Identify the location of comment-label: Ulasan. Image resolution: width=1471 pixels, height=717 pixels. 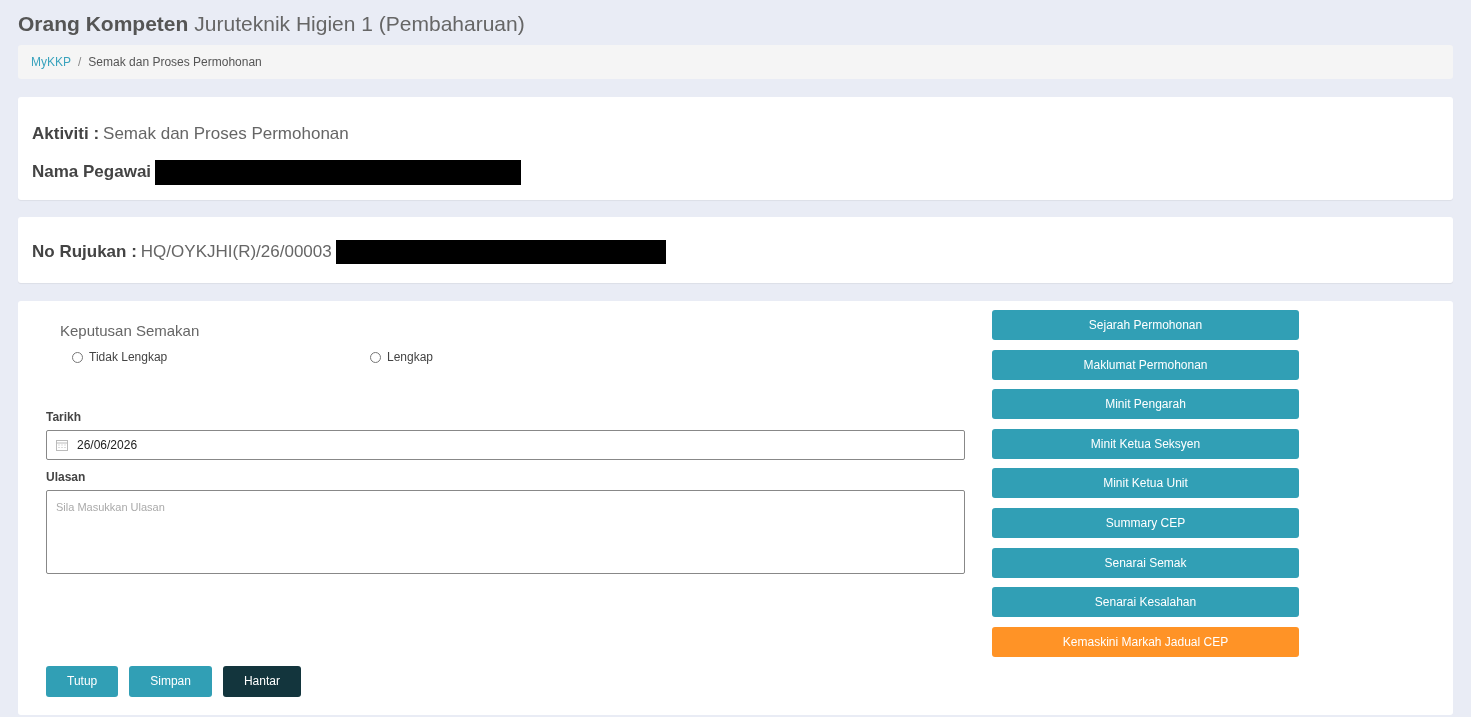
(66, 477).